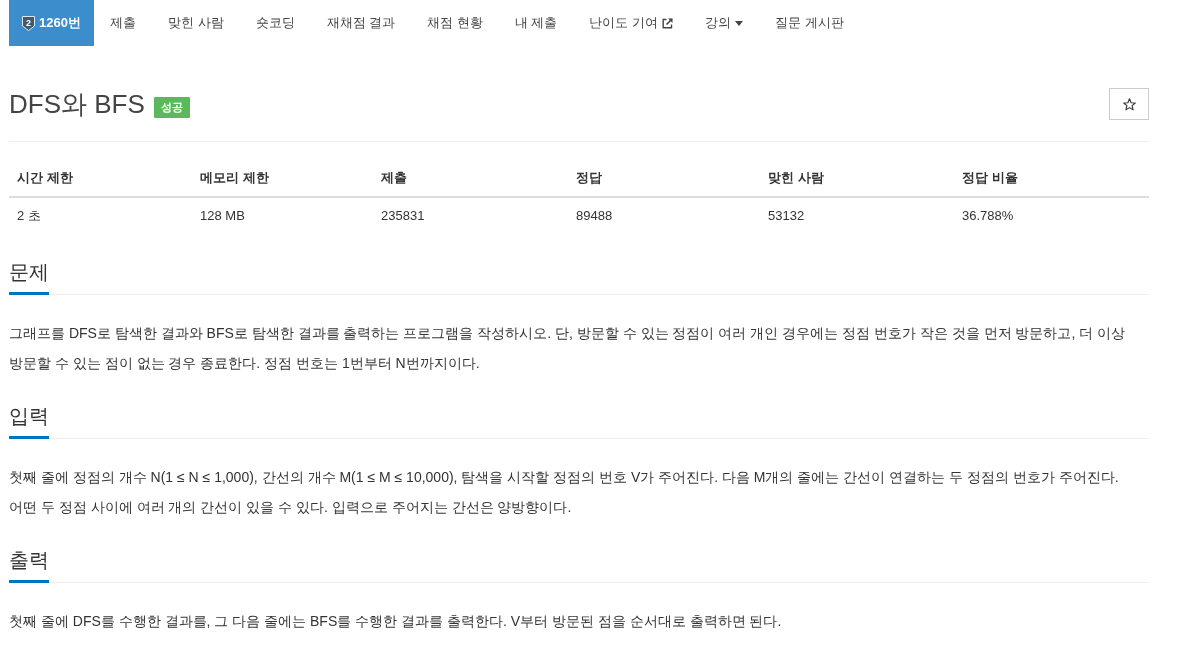  I want to click on section-heading: 출력, so click(29, 564).